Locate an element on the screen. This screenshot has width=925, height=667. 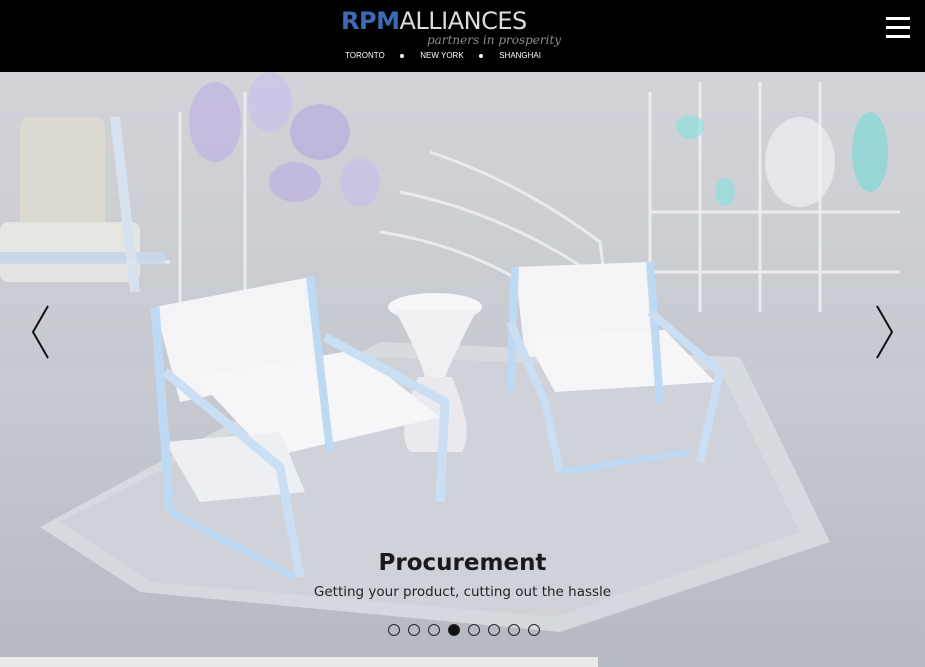
slider-next-button is located at coordinates (885, 332).